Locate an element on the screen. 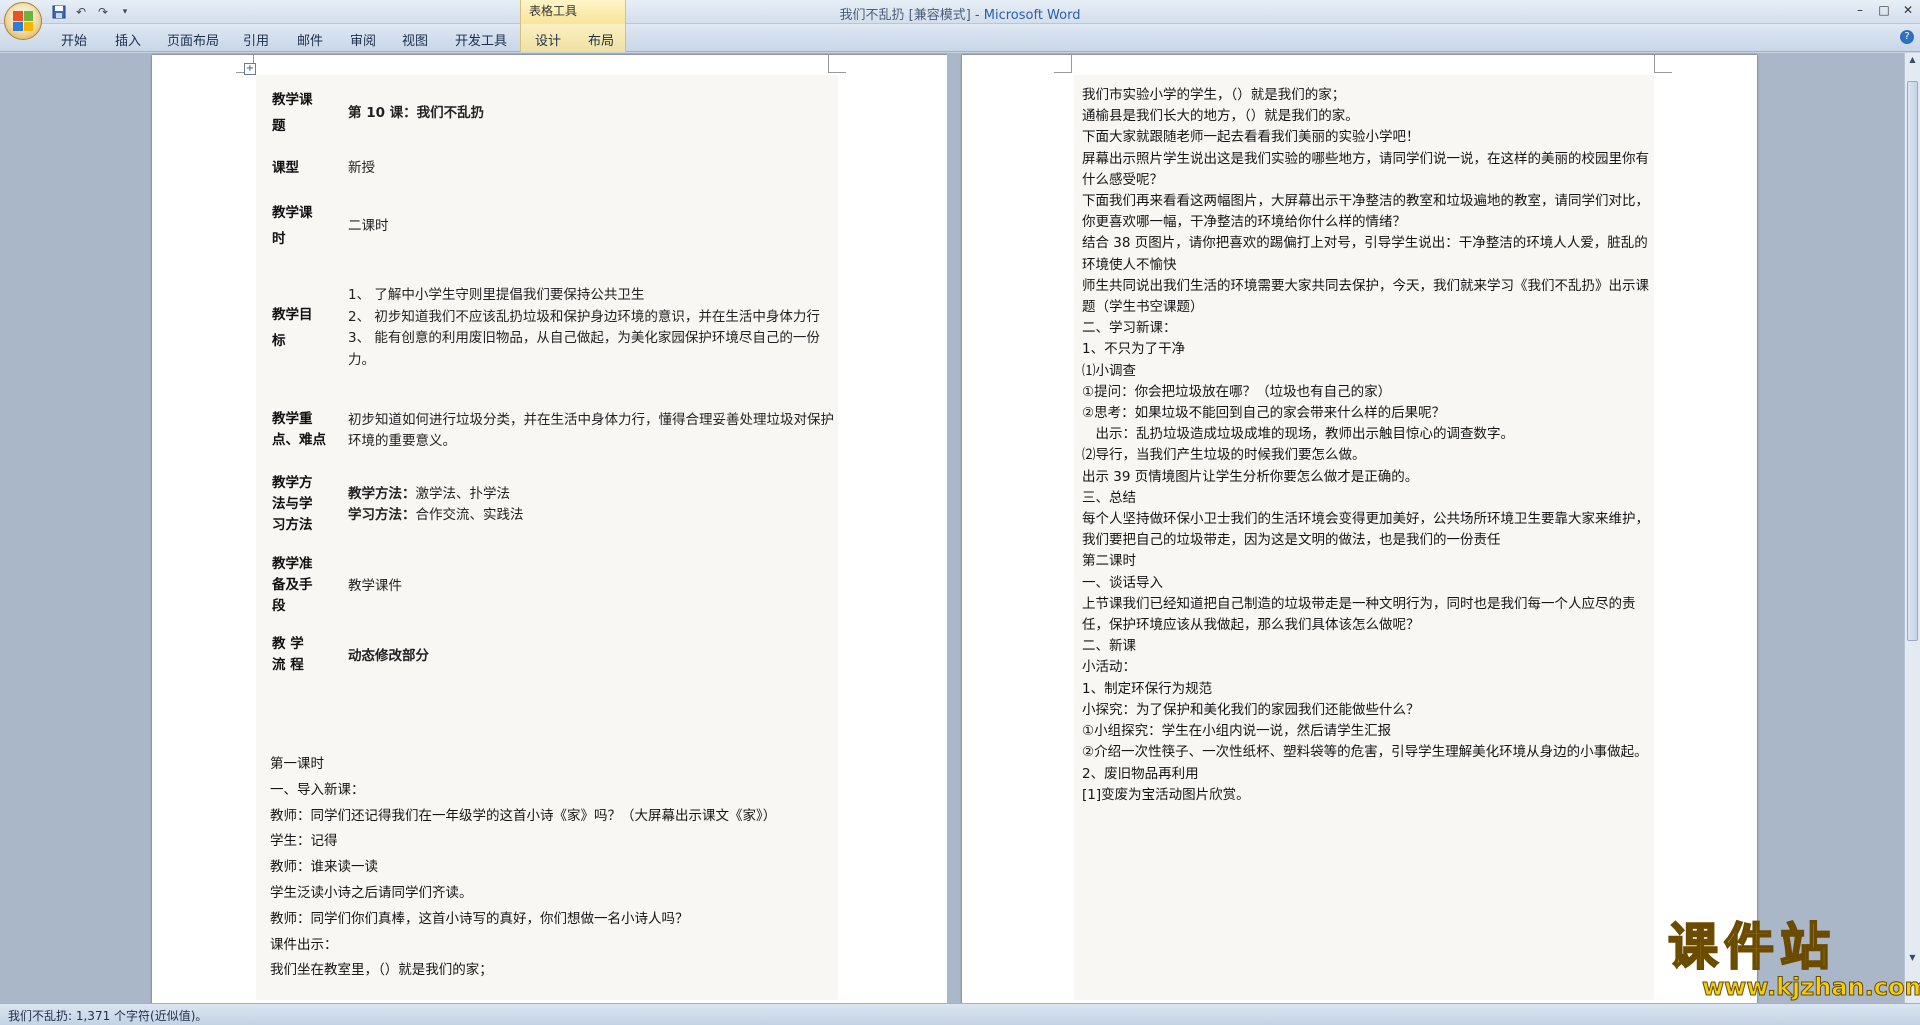  body-line: 下面大家就跟随老师一起去看看我们美丽的实验小学吧！ is located at coordinates (1251, 137).